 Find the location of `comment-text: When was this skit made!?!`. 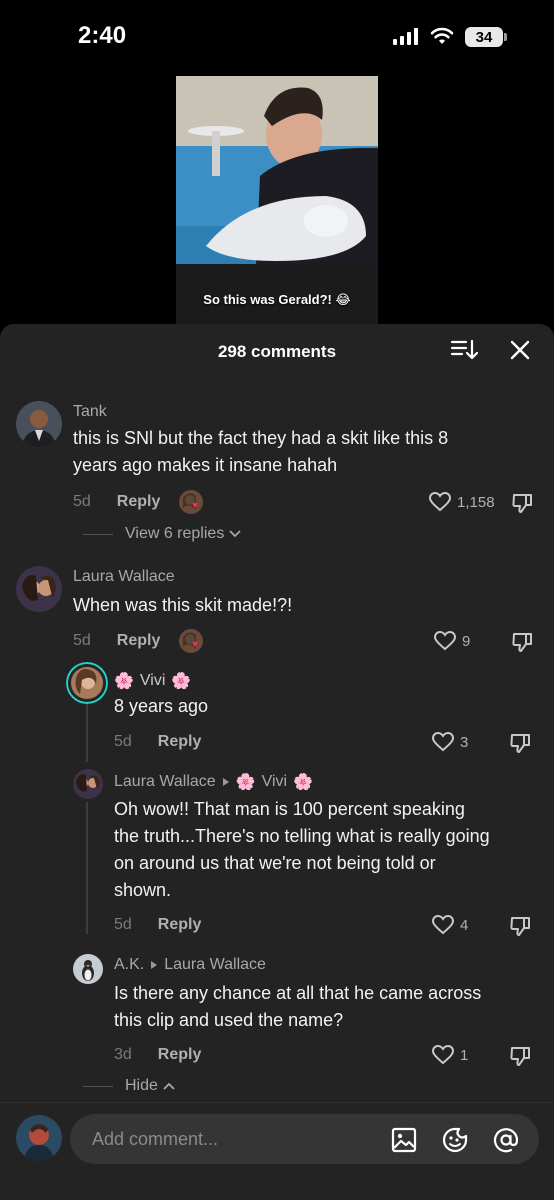

comment-text: When was this skit made!?! is located at coordinates (183, 605).